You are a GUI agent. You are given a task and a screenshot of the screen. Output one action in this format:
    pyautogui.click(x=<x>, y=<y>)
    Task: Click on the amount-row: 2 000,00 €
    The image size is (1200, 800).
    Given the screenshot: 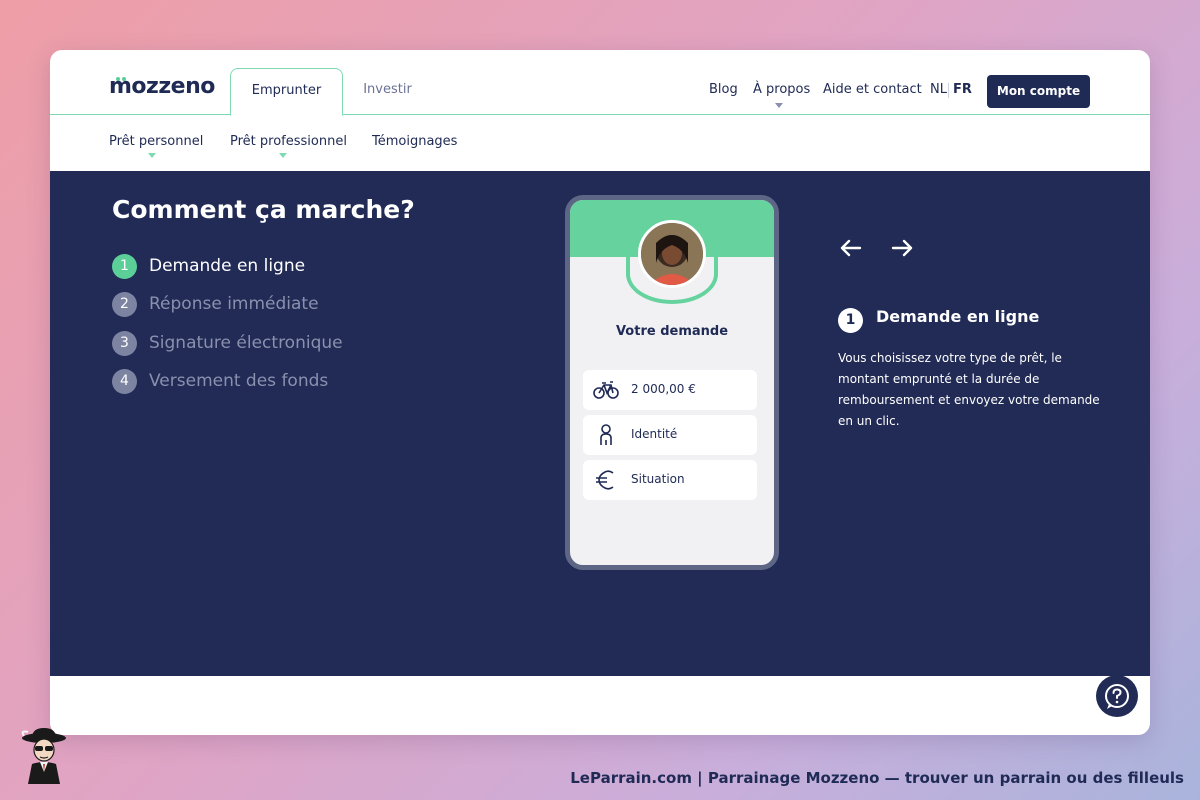 What is the action you would take?
    pyautogui.click(x=670, y=390)
    